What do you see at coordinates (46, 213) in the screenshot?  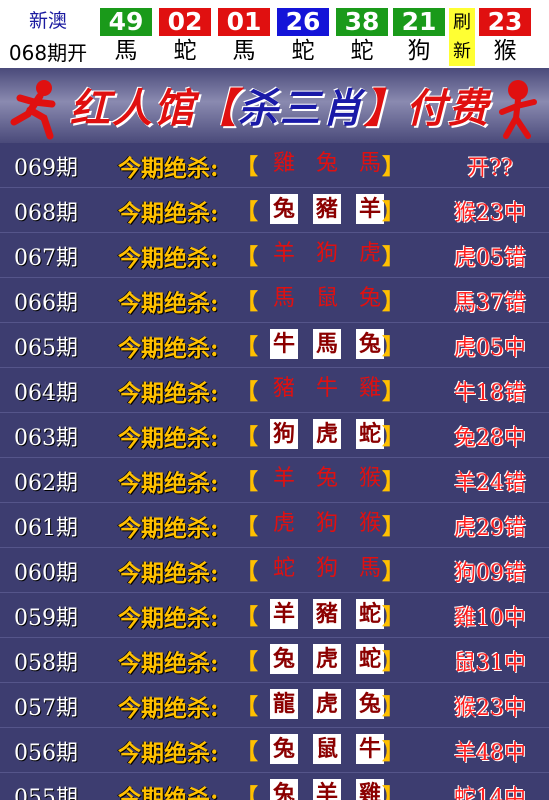 I see `period-label: 068期` at bounding box center [46, 213].